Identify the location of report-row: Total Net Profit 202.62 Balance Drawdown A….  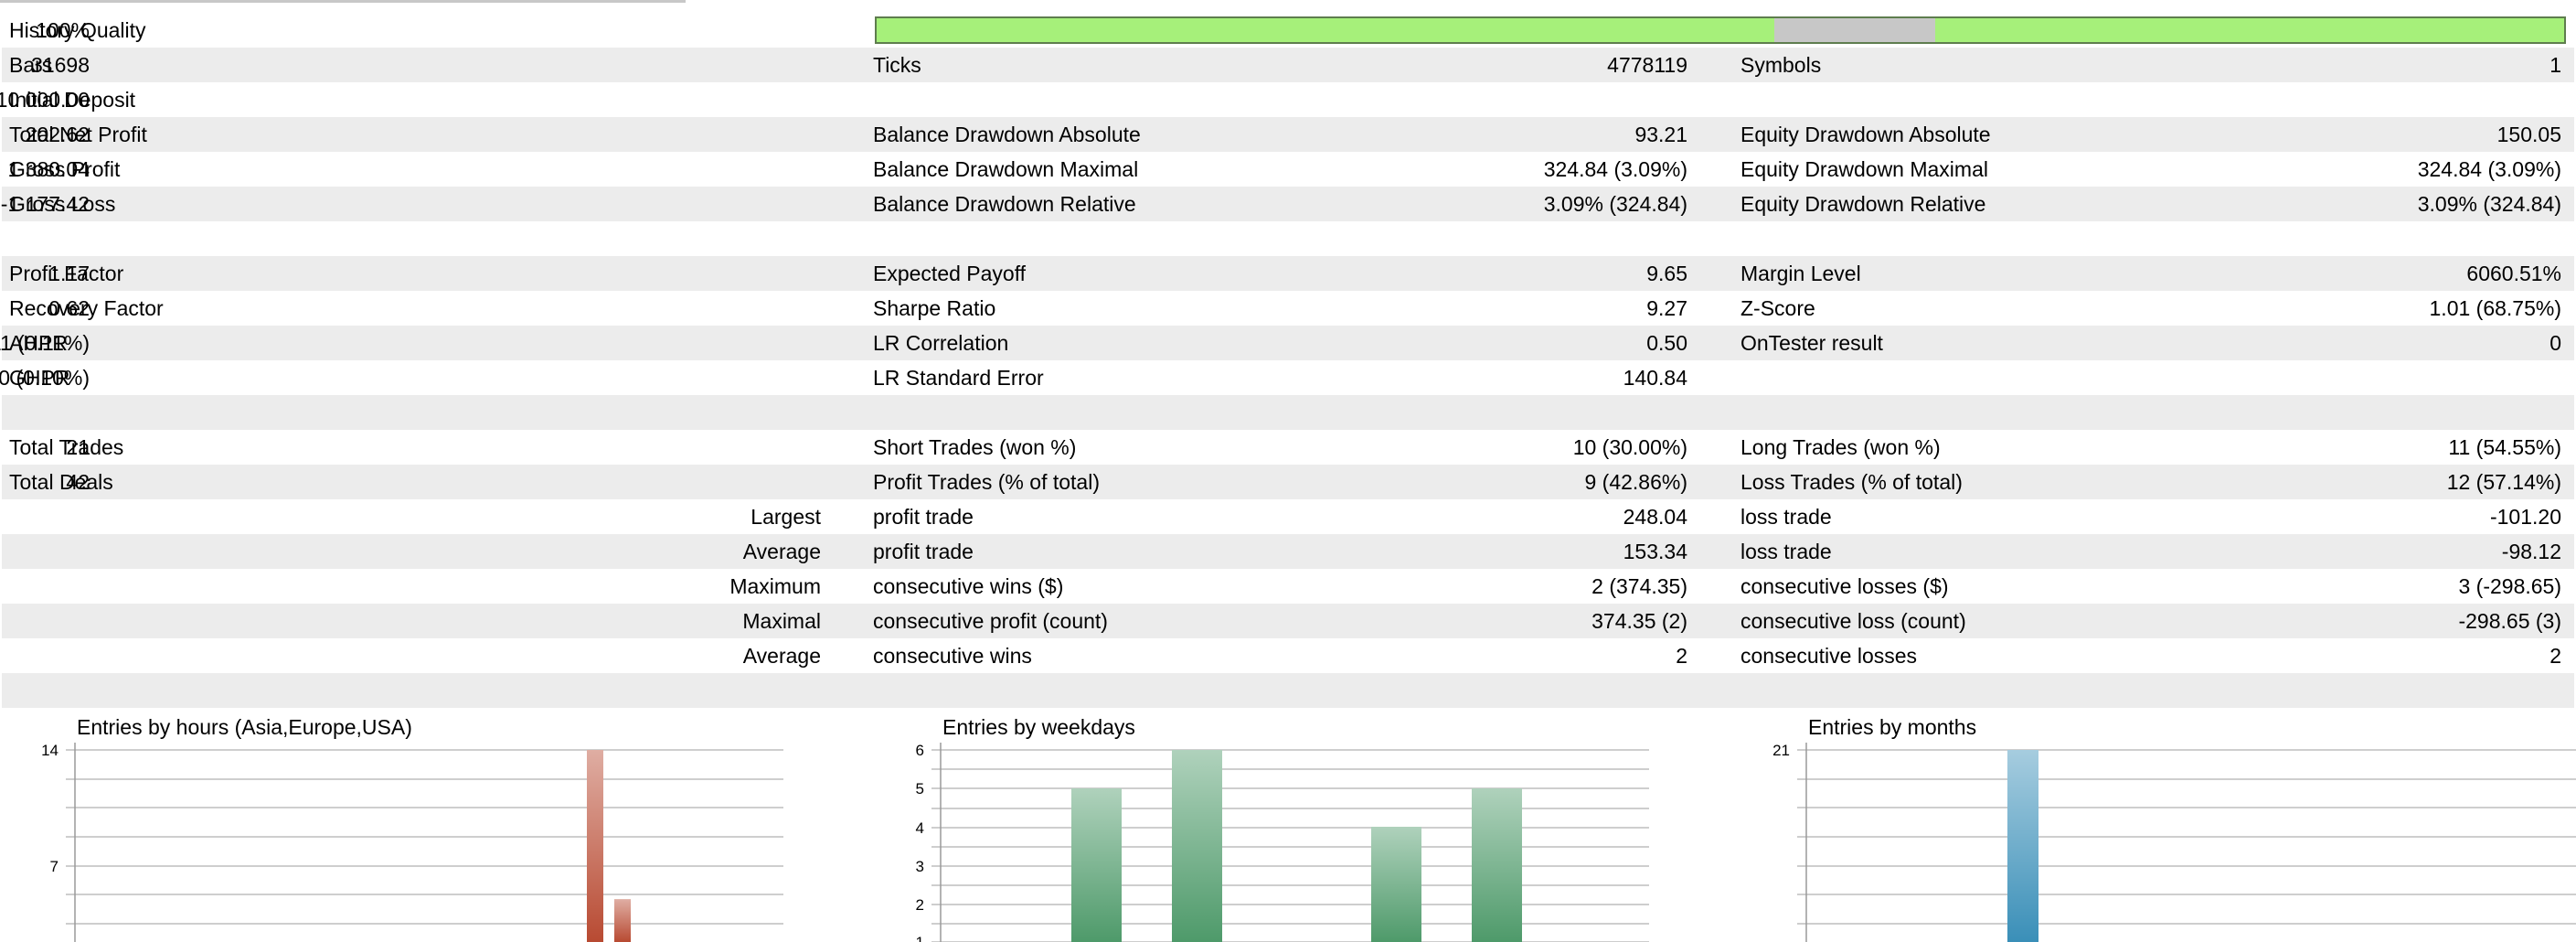
(1288, 134).